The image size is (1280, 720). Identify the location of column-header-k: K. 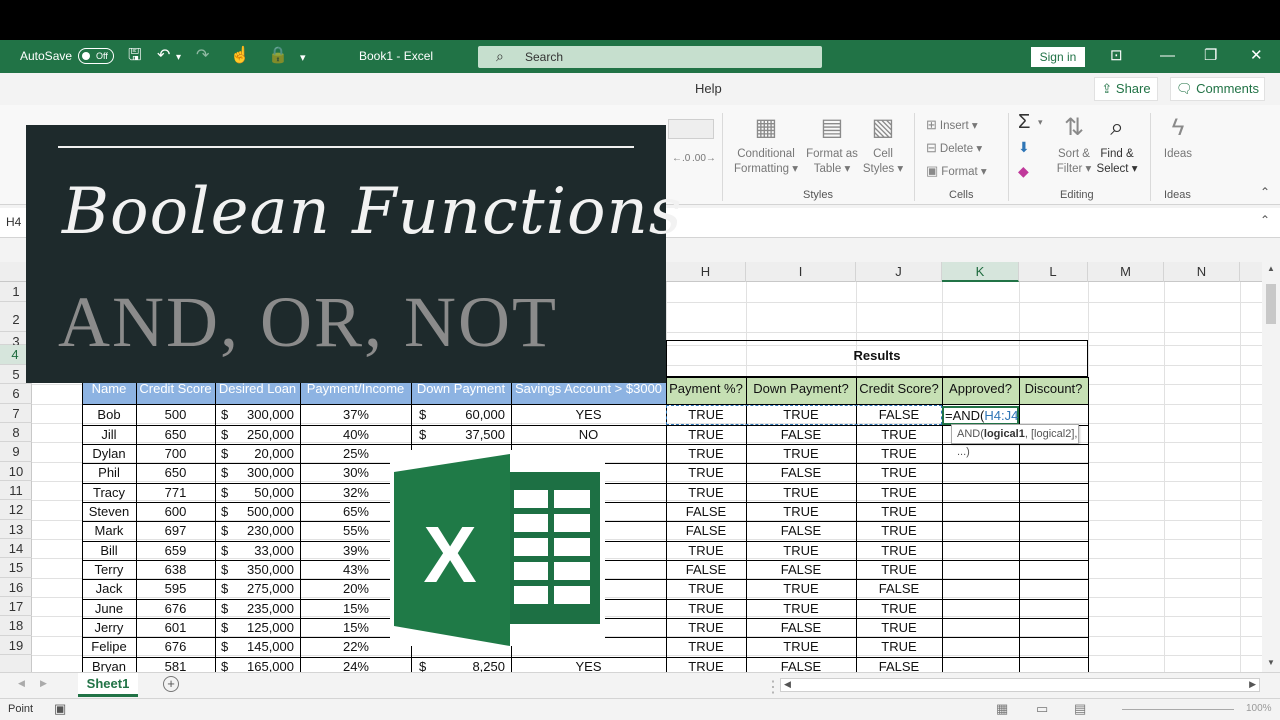
(980, 272).